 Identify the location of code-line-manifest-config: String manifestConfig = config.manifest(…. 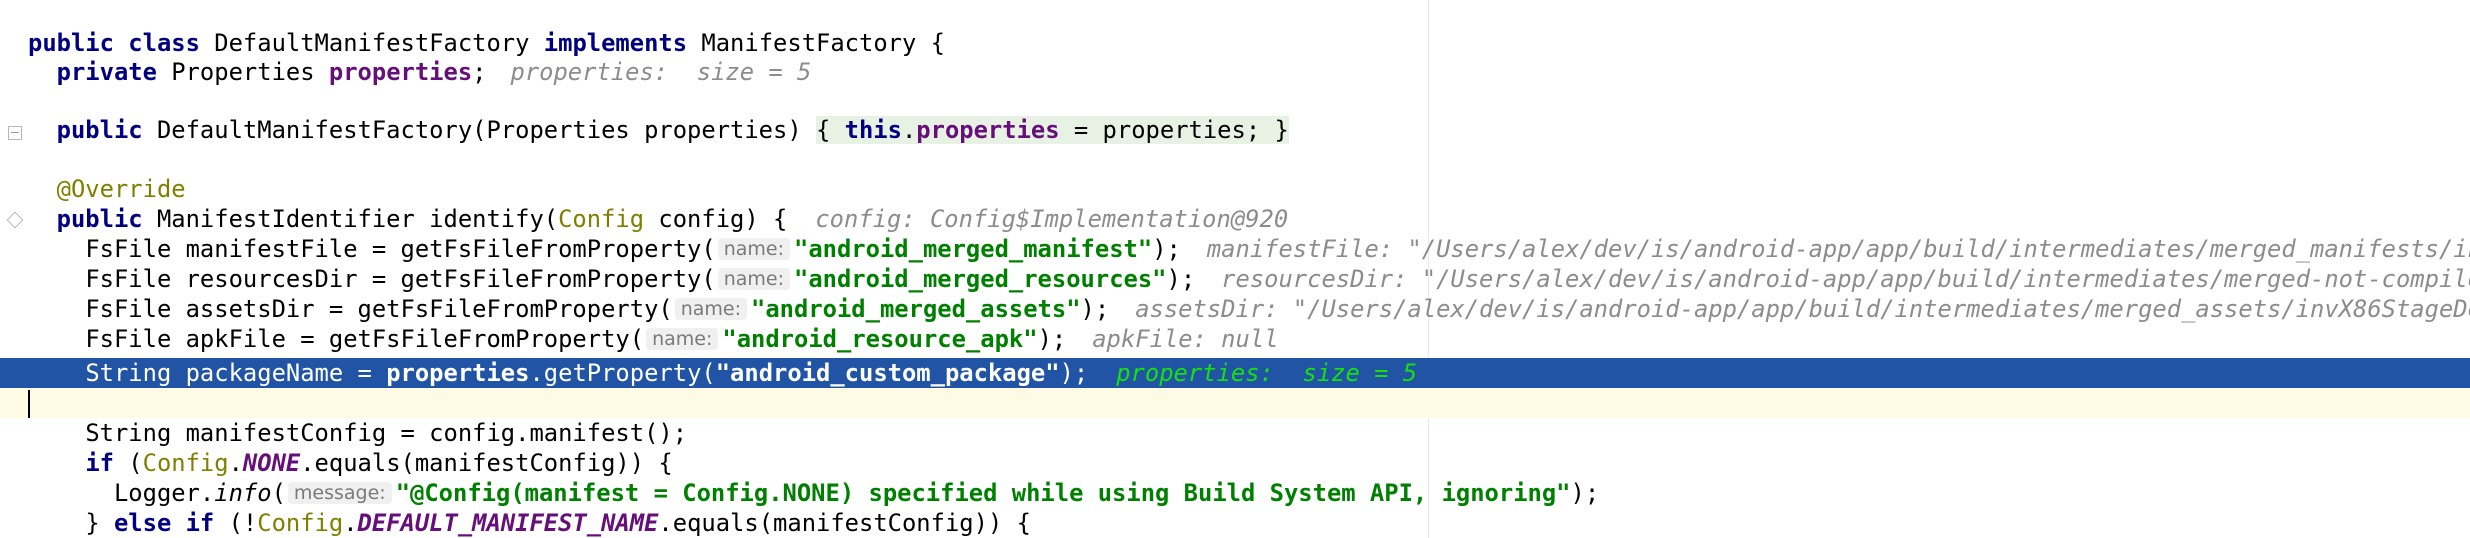
(1235, 433).